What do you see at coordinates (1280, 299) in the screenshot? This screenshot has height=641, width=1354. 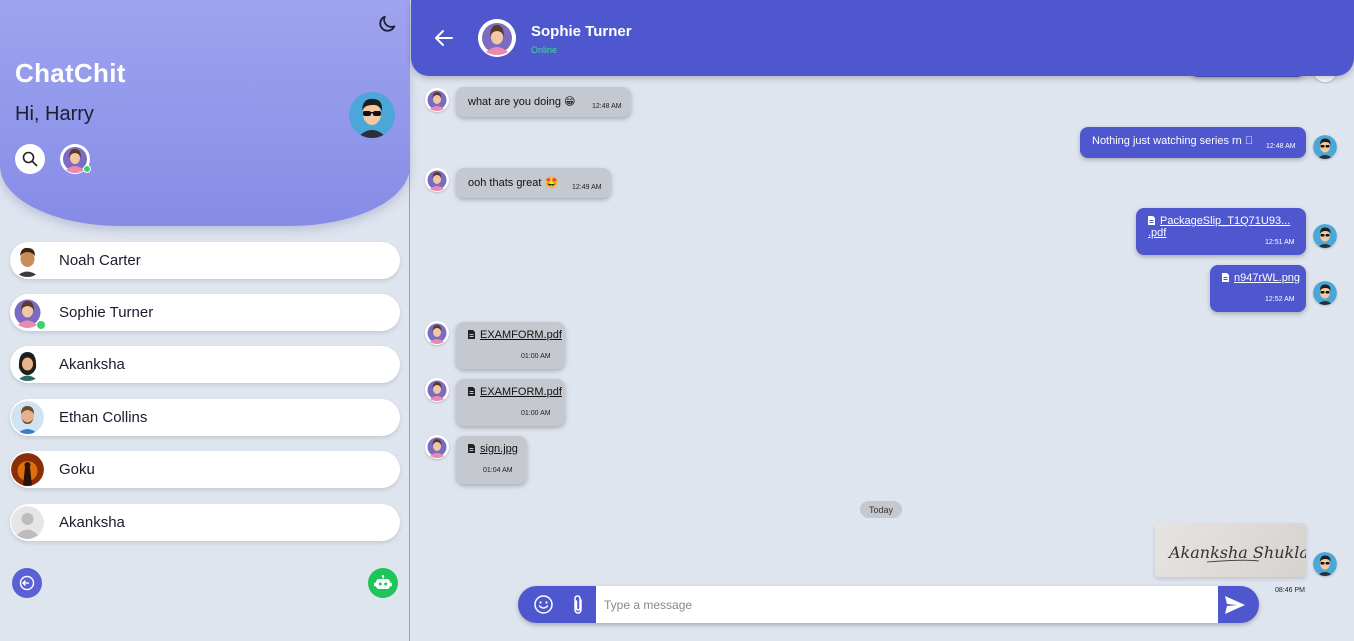 I see `message-time: 12:52 AM` at bounding box center [1280, 299].